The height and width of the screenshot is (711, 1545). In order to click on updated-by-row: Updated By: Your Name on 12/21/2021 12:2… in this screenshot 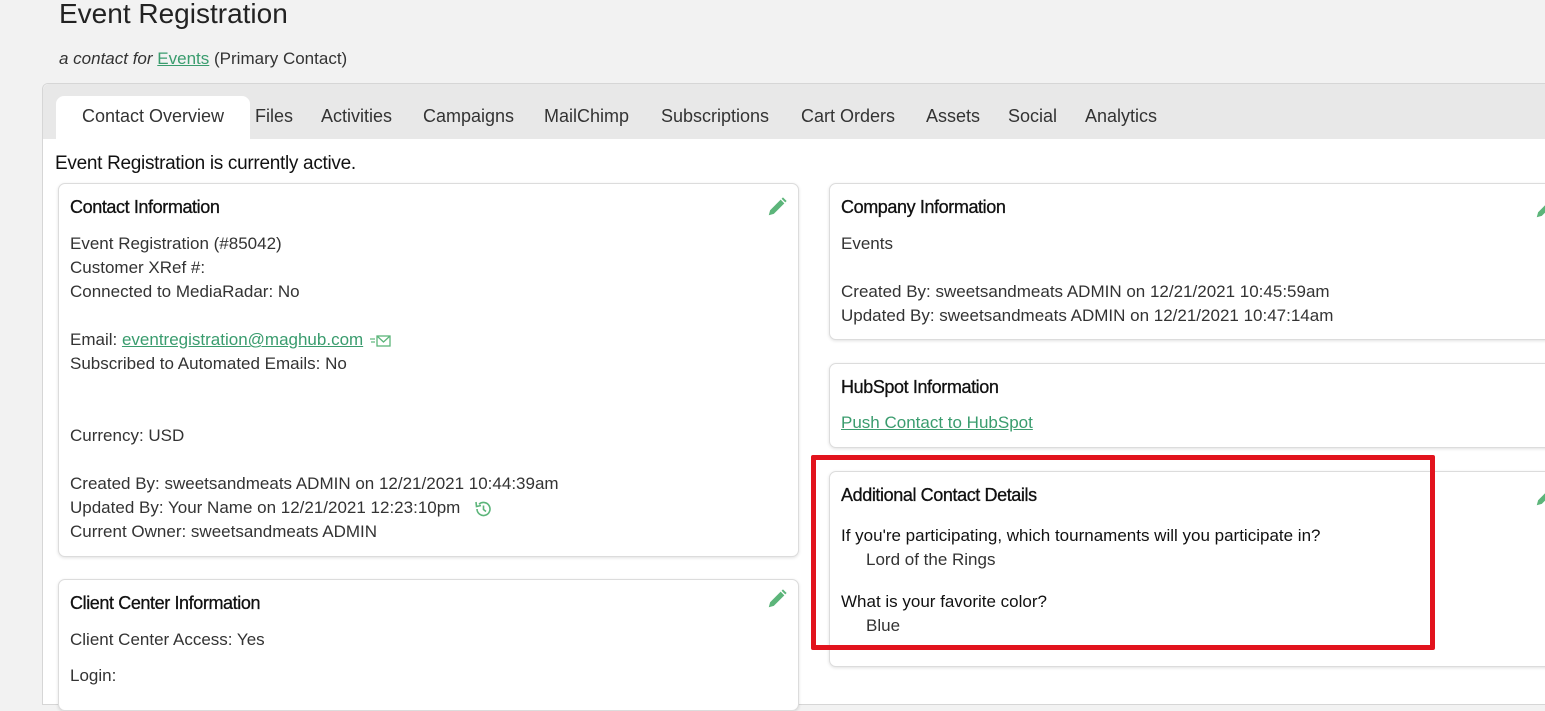, I will do `click(281, 508)`.